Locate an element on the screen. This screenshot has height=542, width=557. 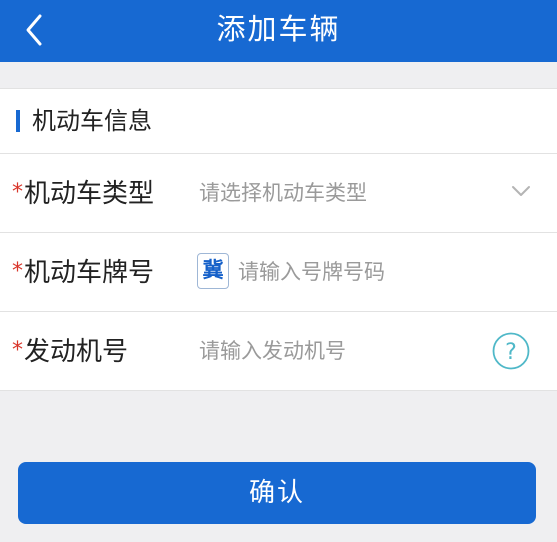
engine-number-label: *发动机号 is located at coordinates (70, 351).